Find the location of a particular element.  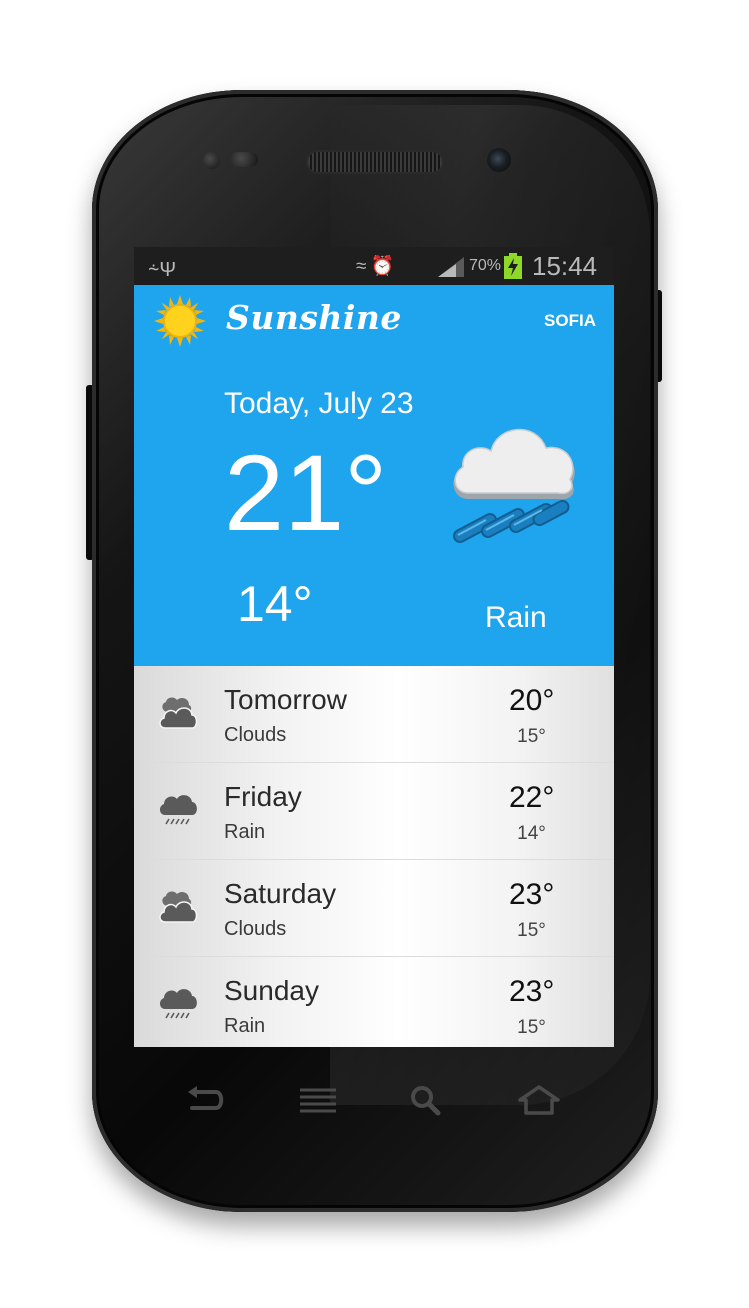

today-high-temp: 21° is located at coordinates (306, 492).